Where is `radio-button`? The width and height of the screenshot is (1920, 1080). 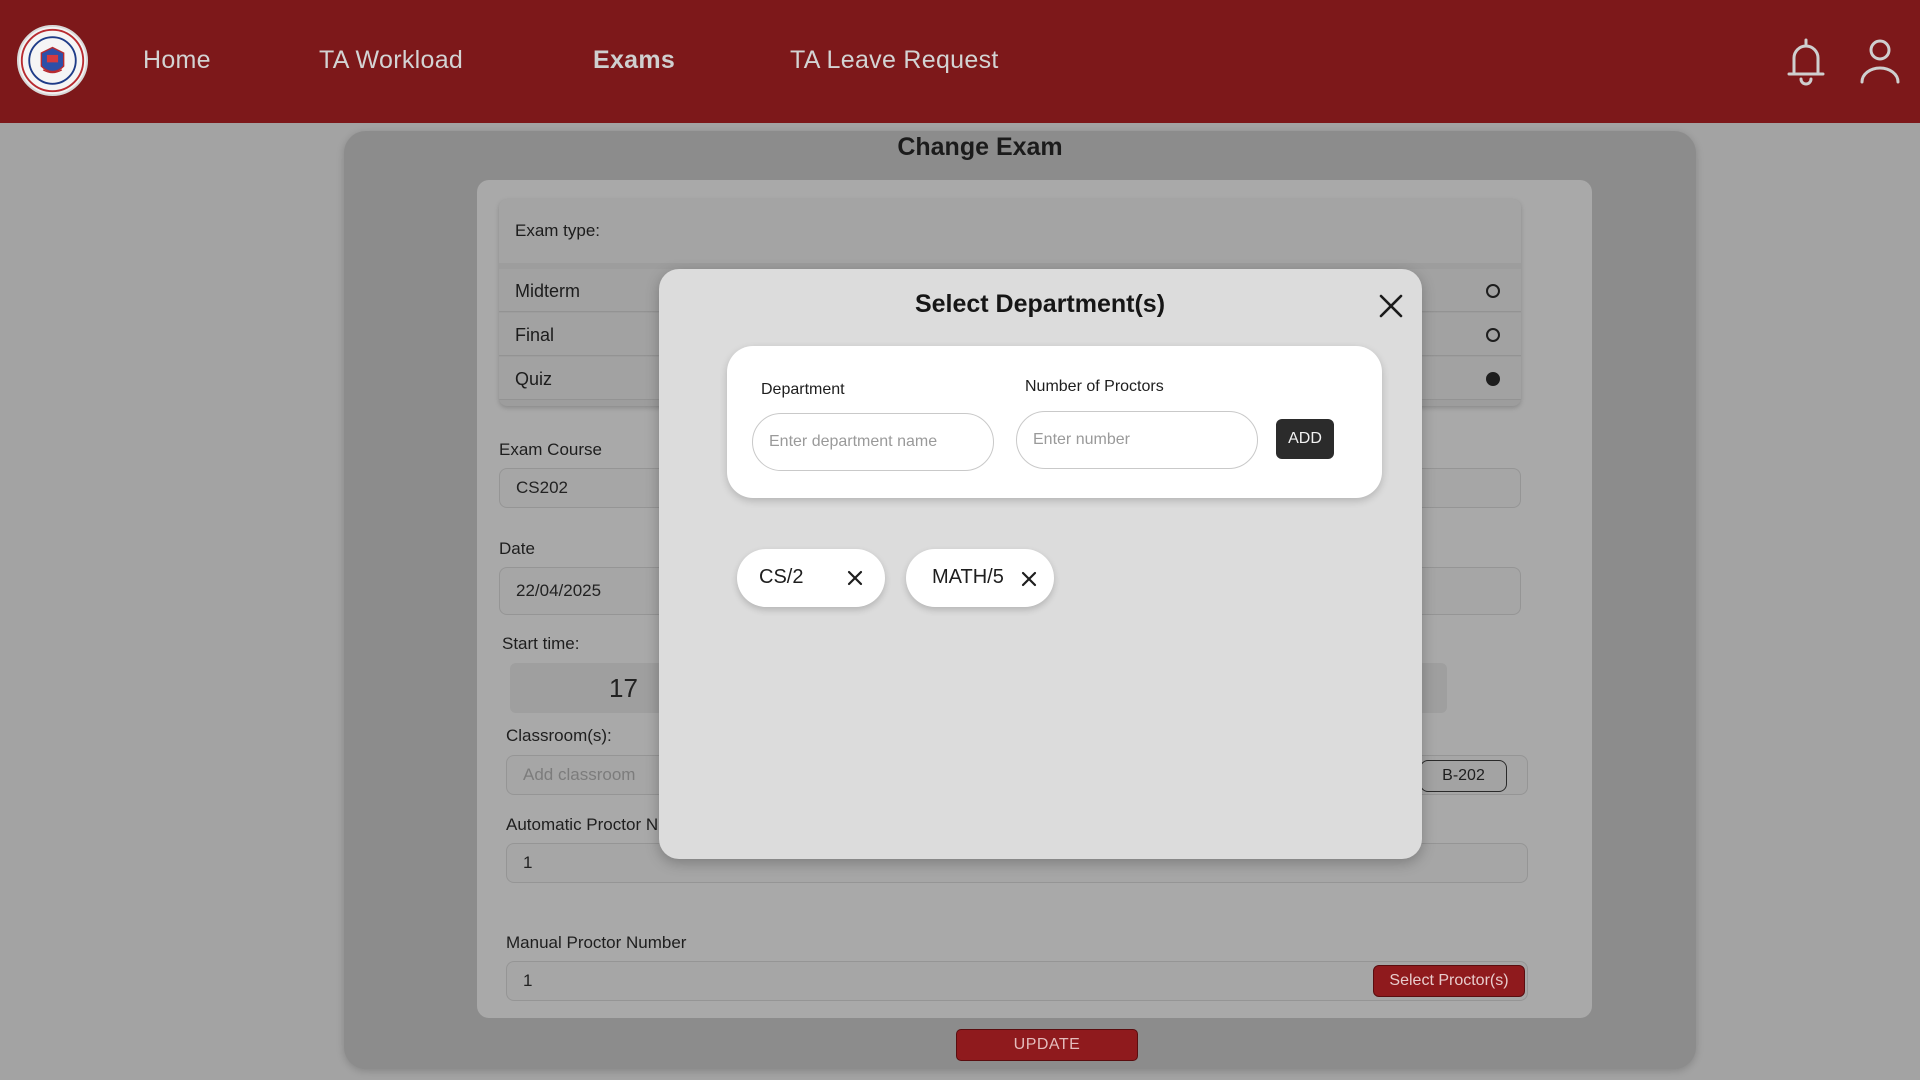
radio-button is located at coordinates (1493, 335).